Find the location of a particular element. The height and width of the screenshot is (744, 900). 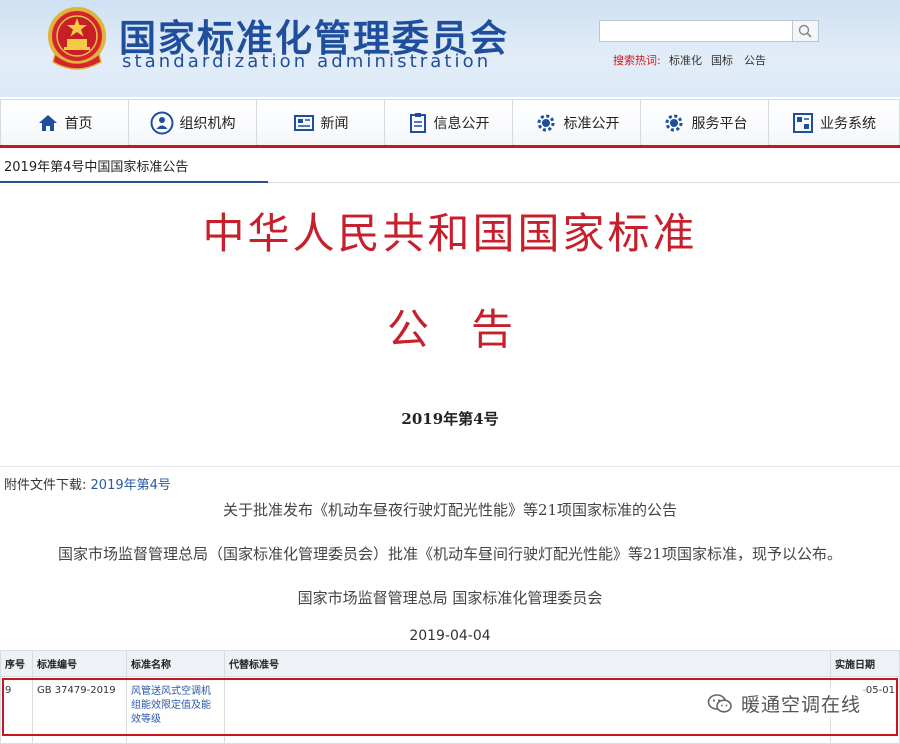

attachment-row: 附件文件下载: 2019年第4号 is located at coordinates (87, 483).